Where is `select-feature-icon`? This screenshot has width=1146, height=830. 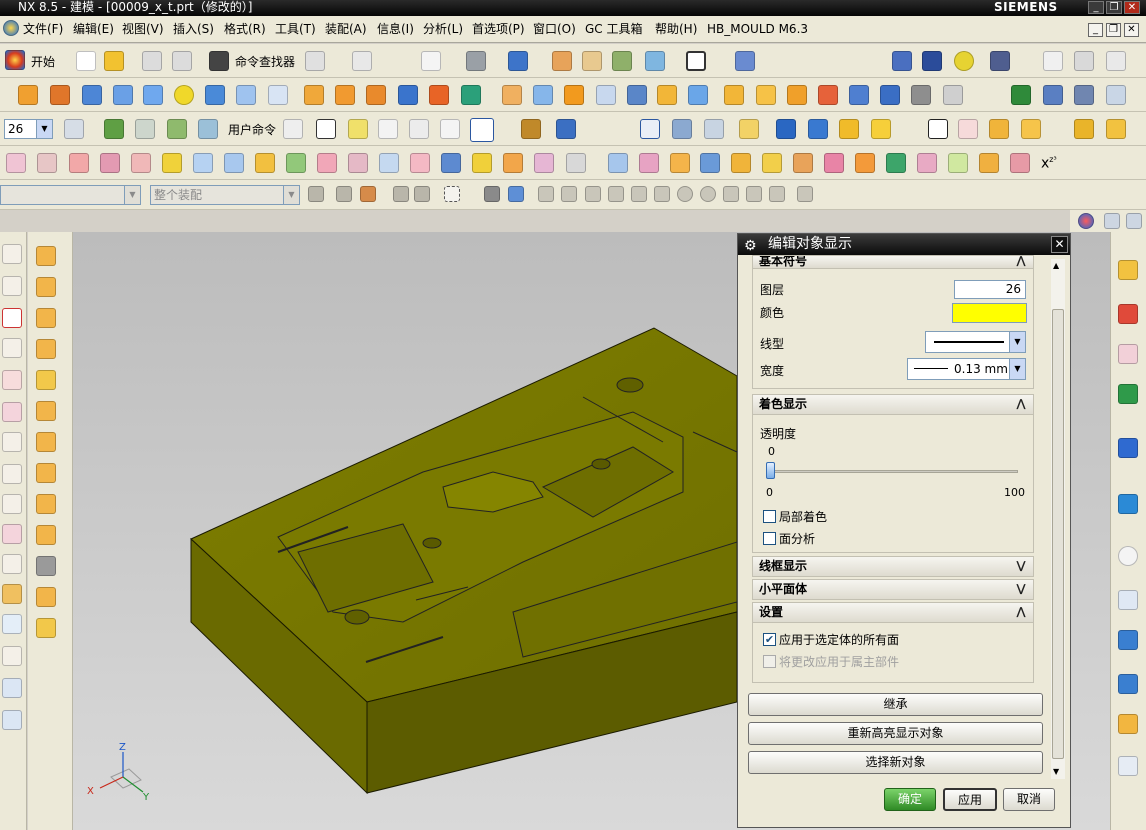 select-feature-icon is located at coordinates (344, 194).